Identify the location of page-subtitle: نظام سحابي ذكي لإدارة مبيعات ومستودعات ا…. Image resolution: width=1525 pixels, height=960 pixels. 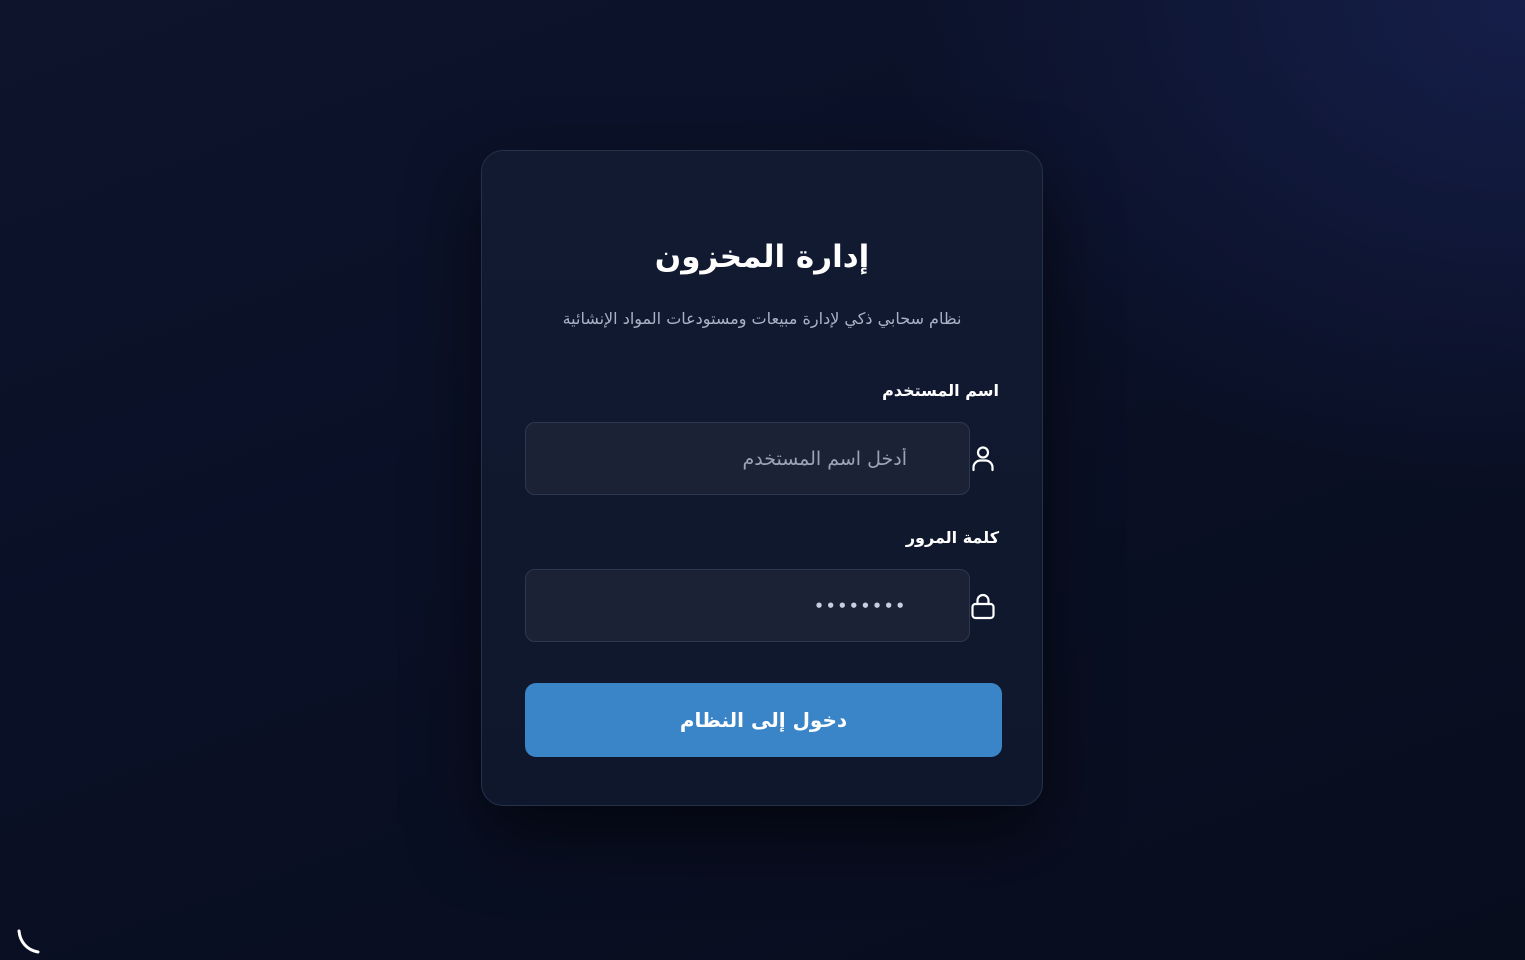
(762, 318).